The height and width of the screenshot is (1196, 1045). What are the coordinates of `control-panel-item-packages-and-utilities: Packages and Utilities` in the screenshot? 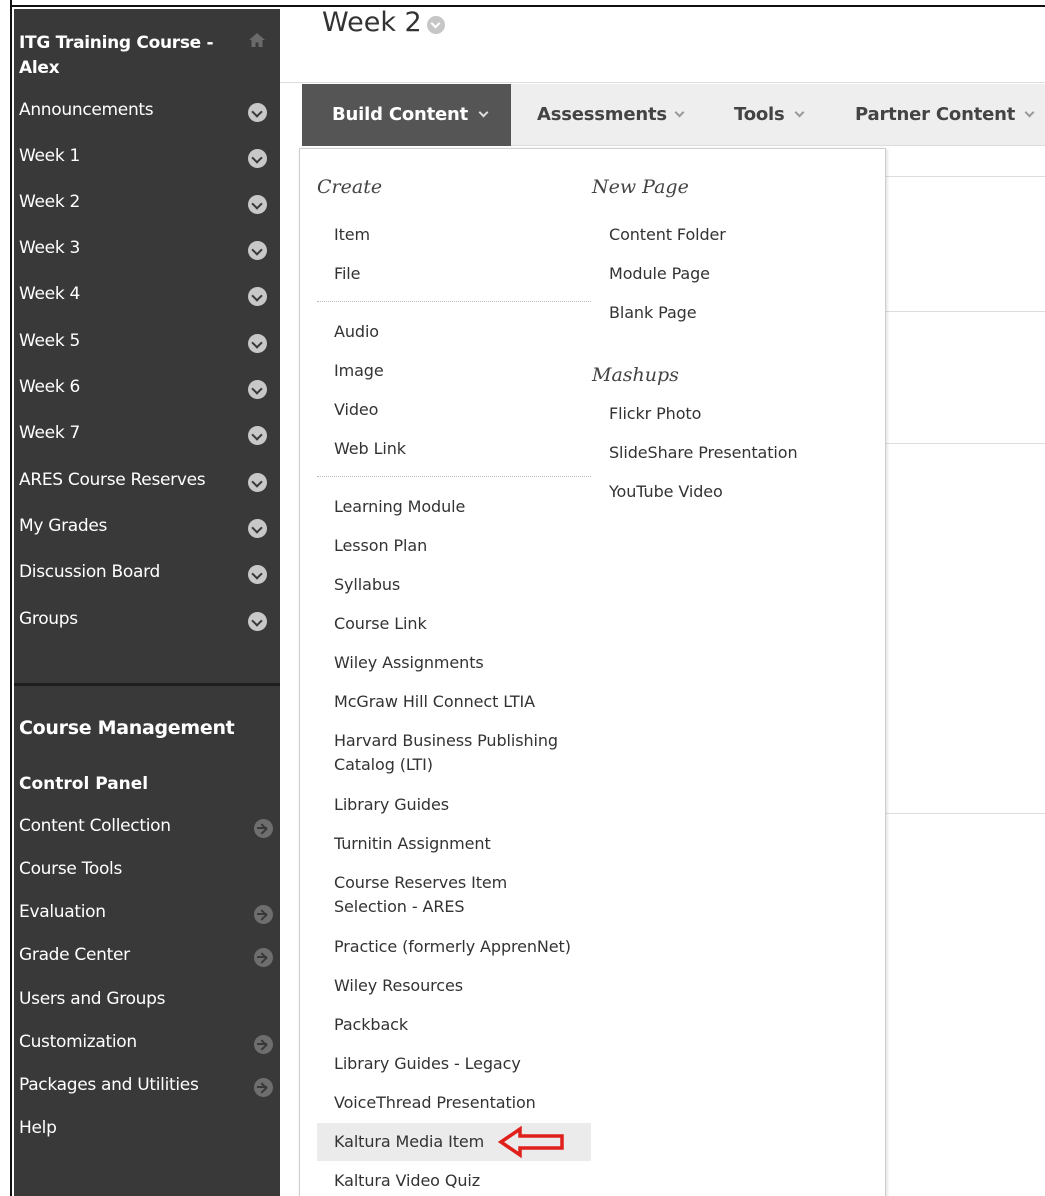 It's located at (147, 1087).